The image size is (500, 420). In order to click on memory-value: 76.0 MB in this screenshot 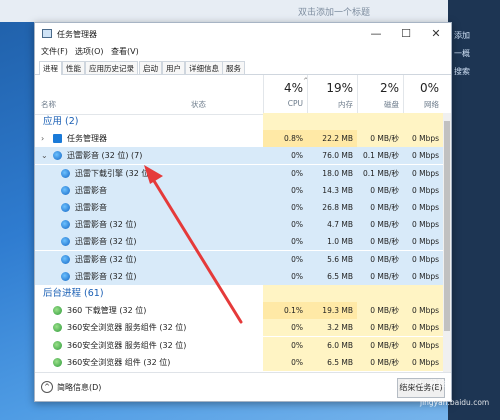, I will do `click(337, 156)`.